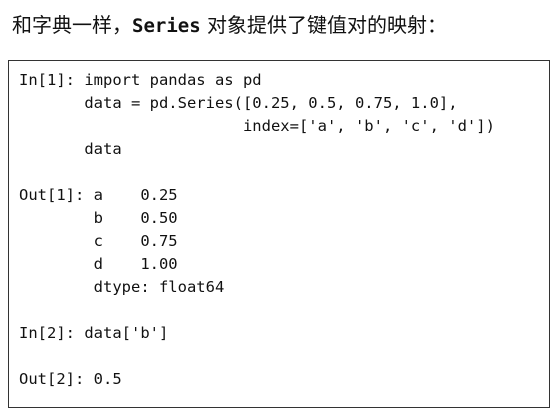  Describe the element at coordinates (238, 103) in the screenshot. I see `code-line: data = pd.Series([0.25, 0.5, 0.75, 1.0],` at that location.